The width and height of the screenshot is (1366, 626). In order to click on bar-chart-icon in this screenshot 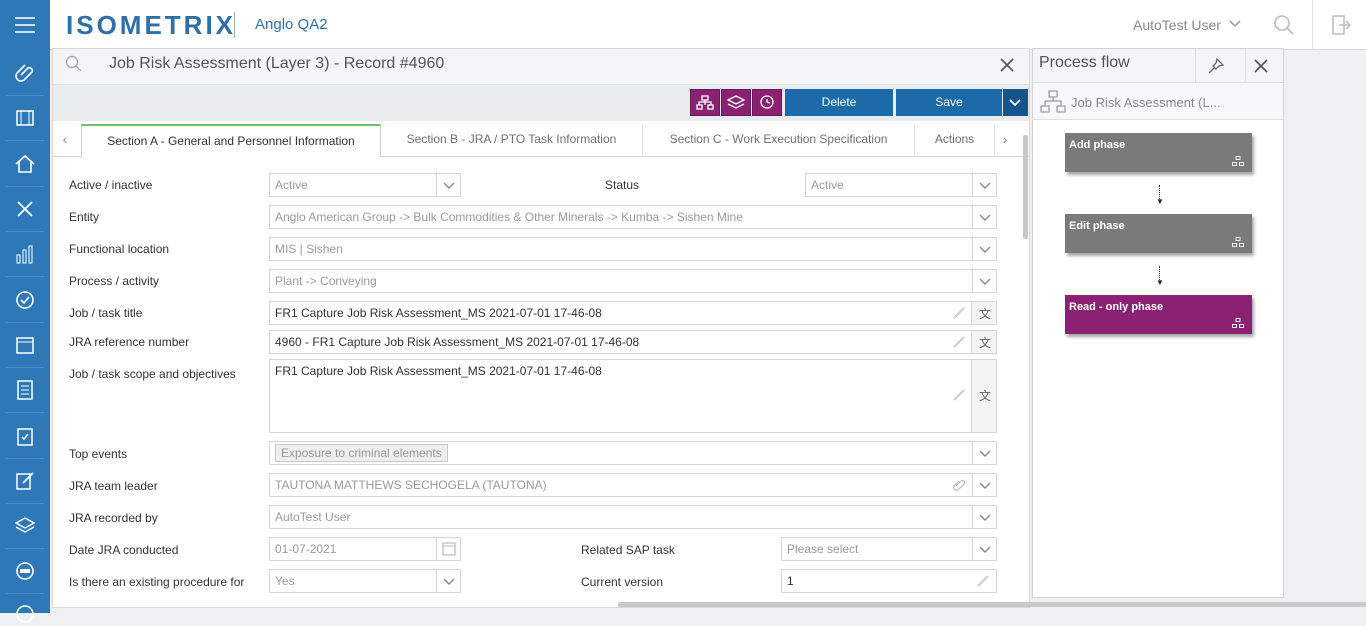, I will do `click(25, 255)`.